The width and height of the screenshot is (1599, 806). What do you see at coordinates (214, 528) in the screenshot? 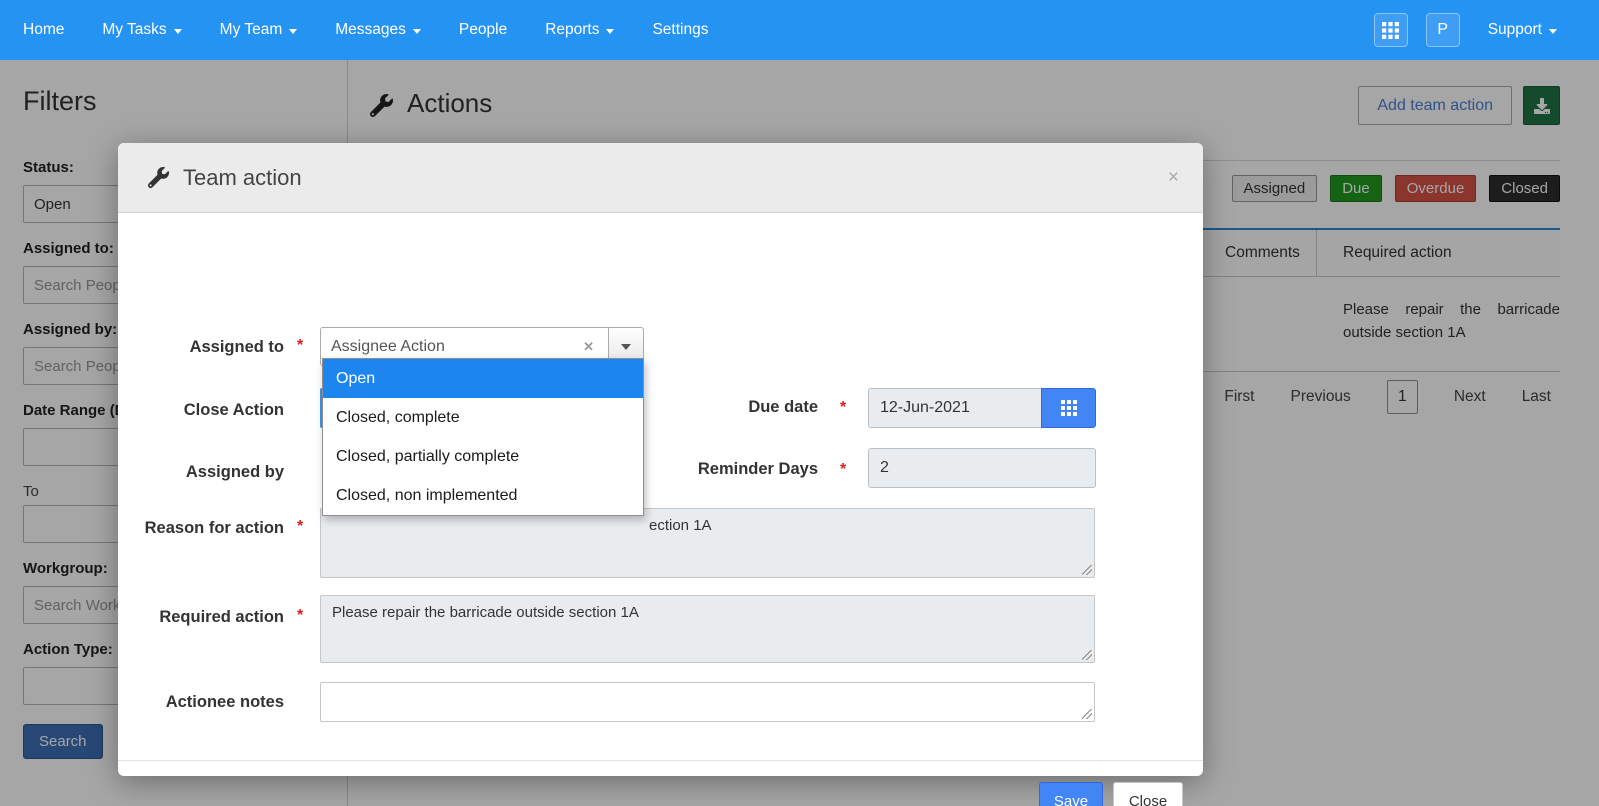
I see `reason-for-action-field-label: Reason for action` at bounding box center [214, 528].